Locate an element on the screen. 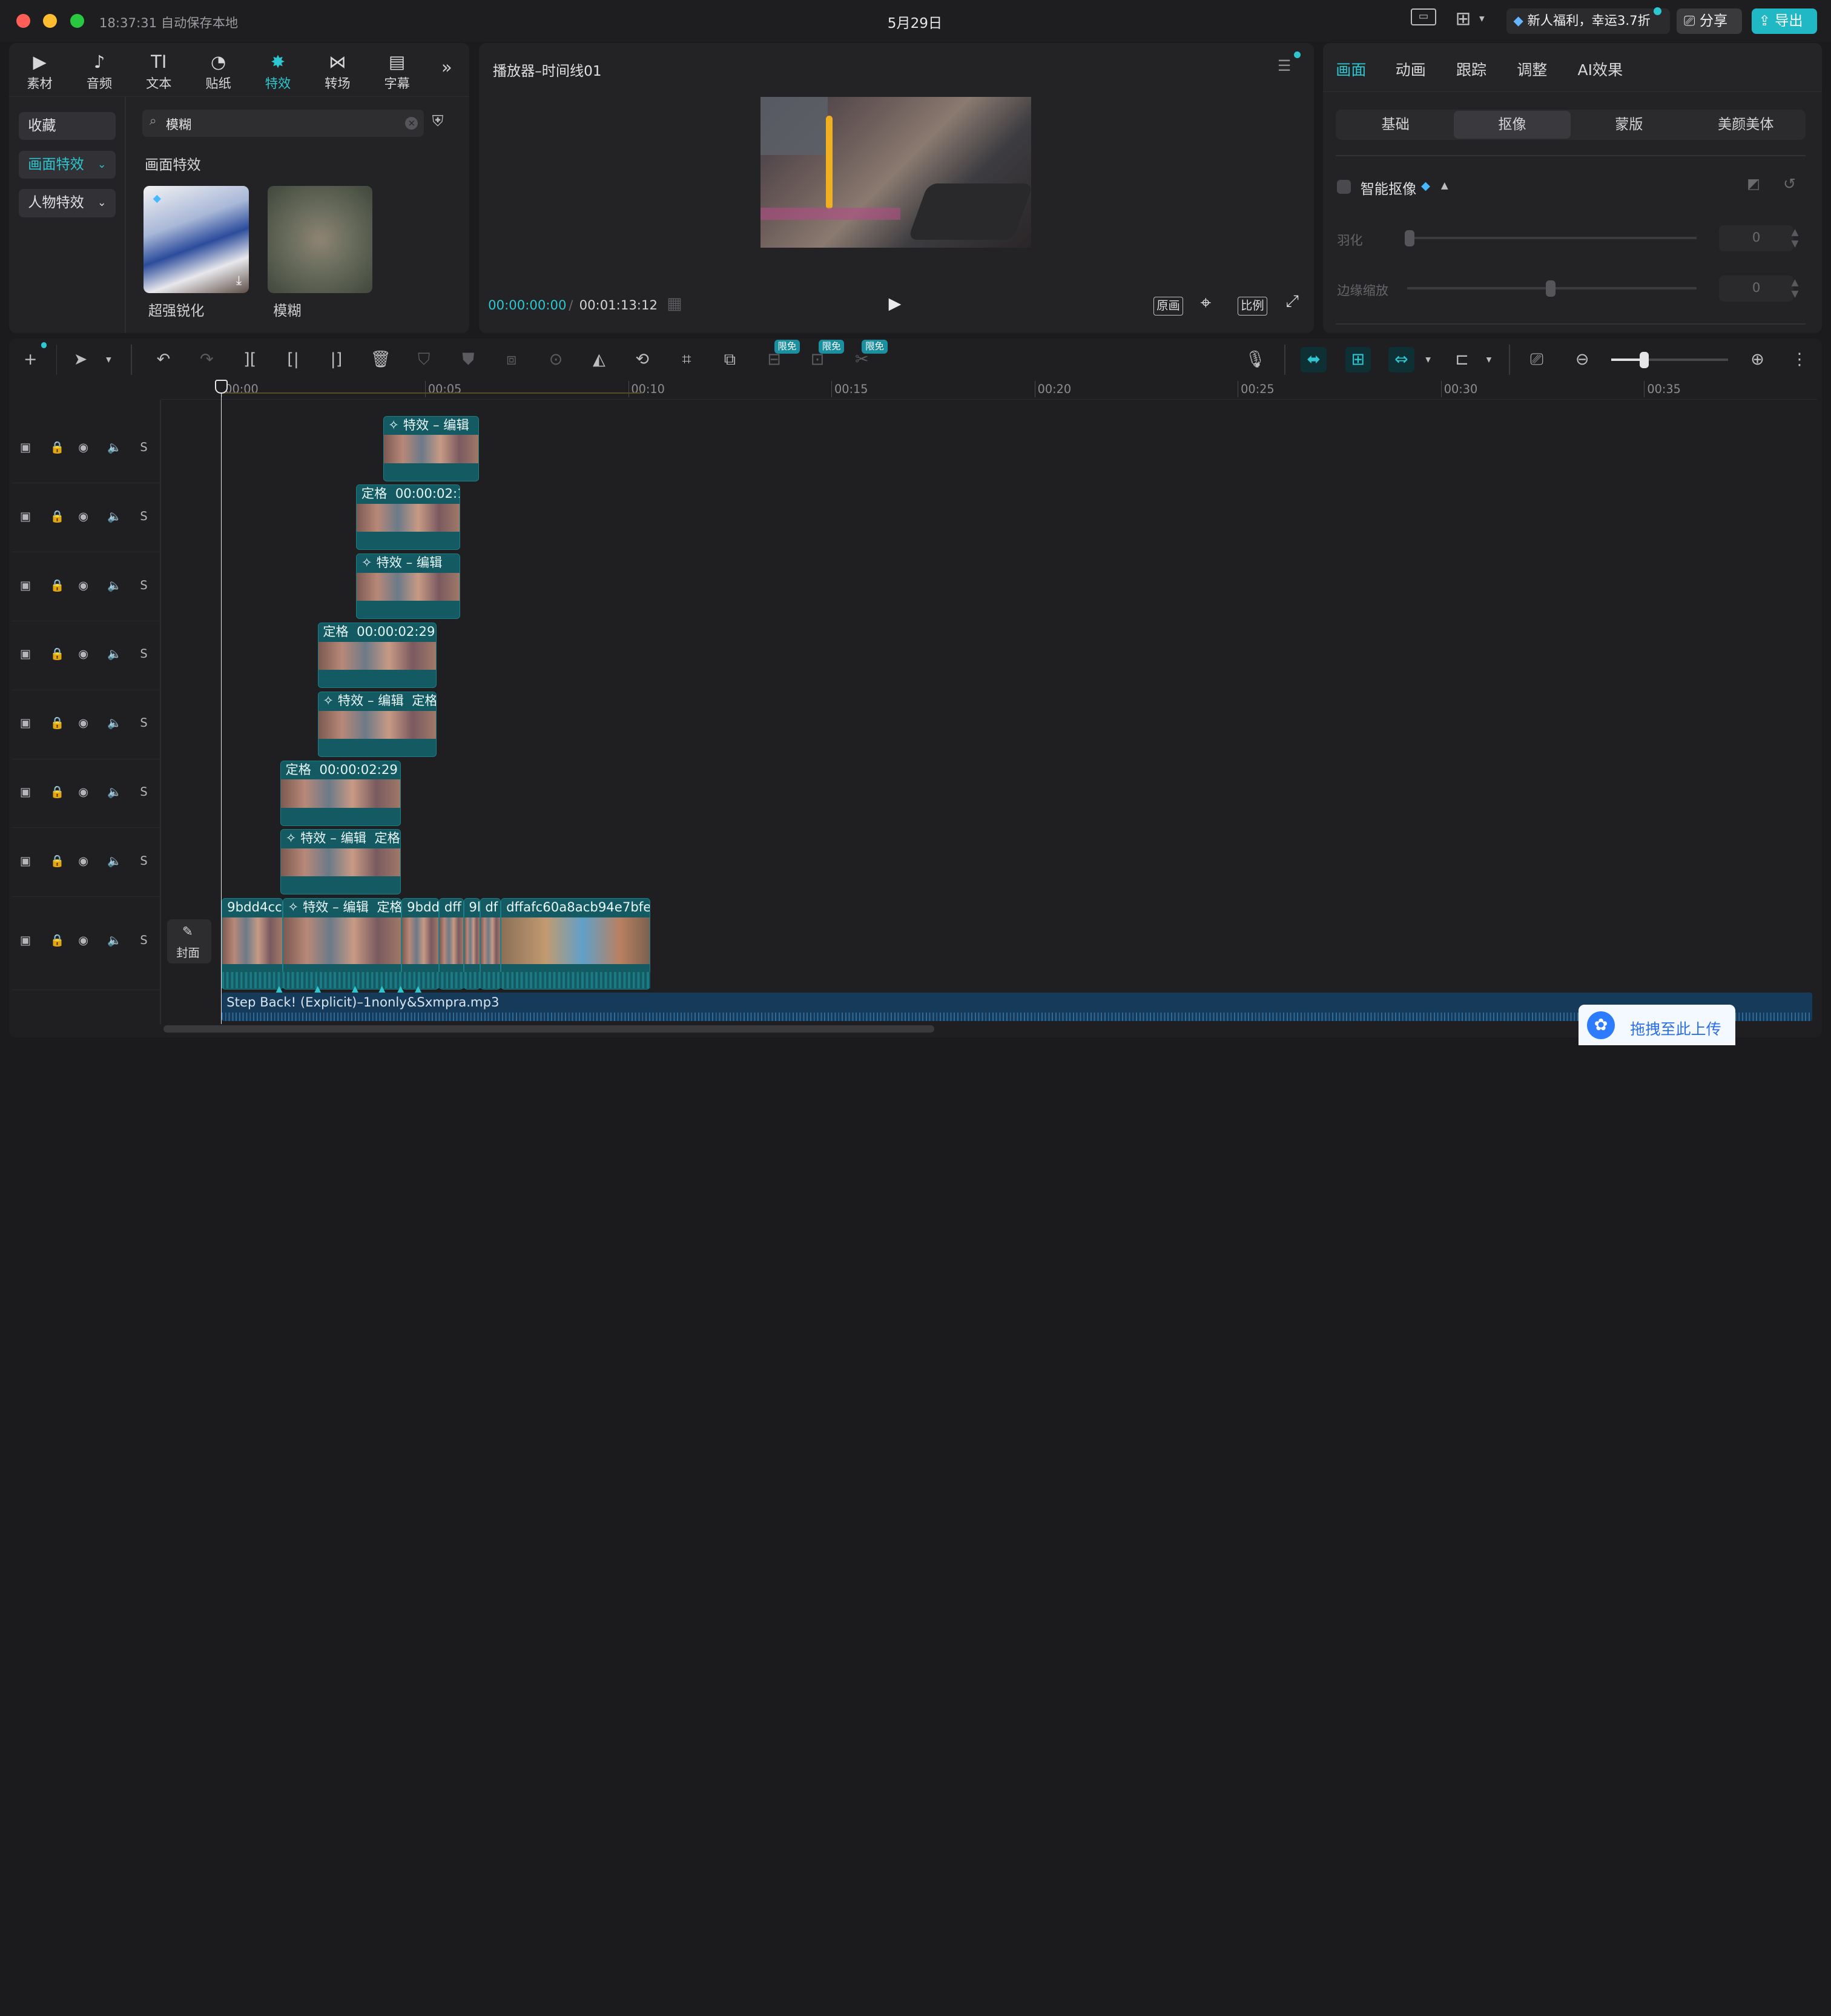 The image size is (1831, 2016). freeze-clip: 定格 00:00:02:29 is located at coordinates (377, 655).